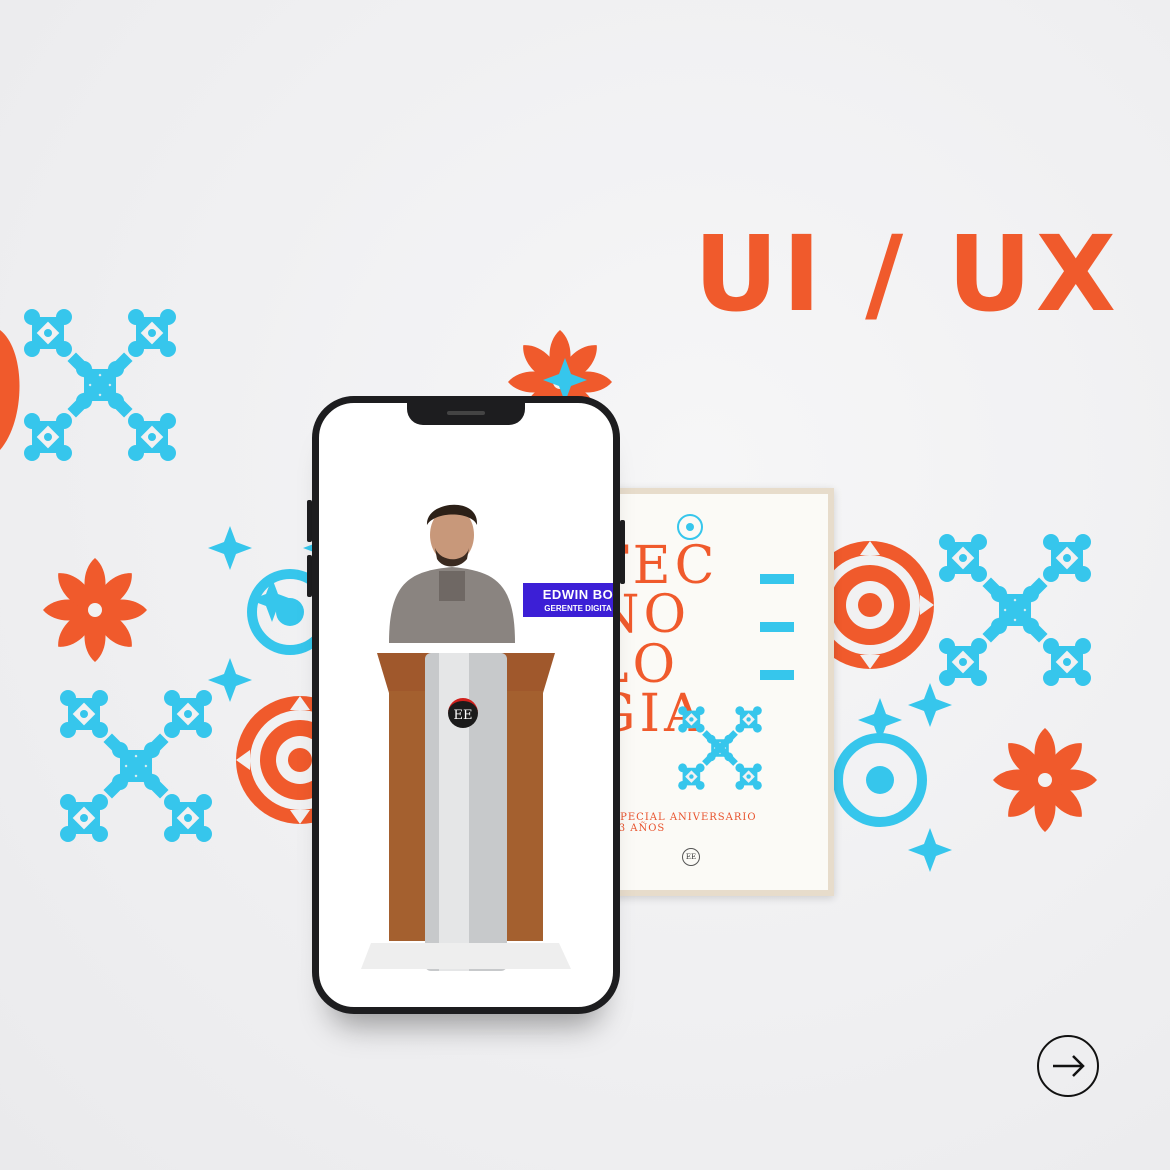 Image resolution: width=1170 pixels, height=1170 pixels. What do you see at coordinates (720, 748) in the screenshot?
I see `poster-blue-tiles` at bounding box center [720, 748].